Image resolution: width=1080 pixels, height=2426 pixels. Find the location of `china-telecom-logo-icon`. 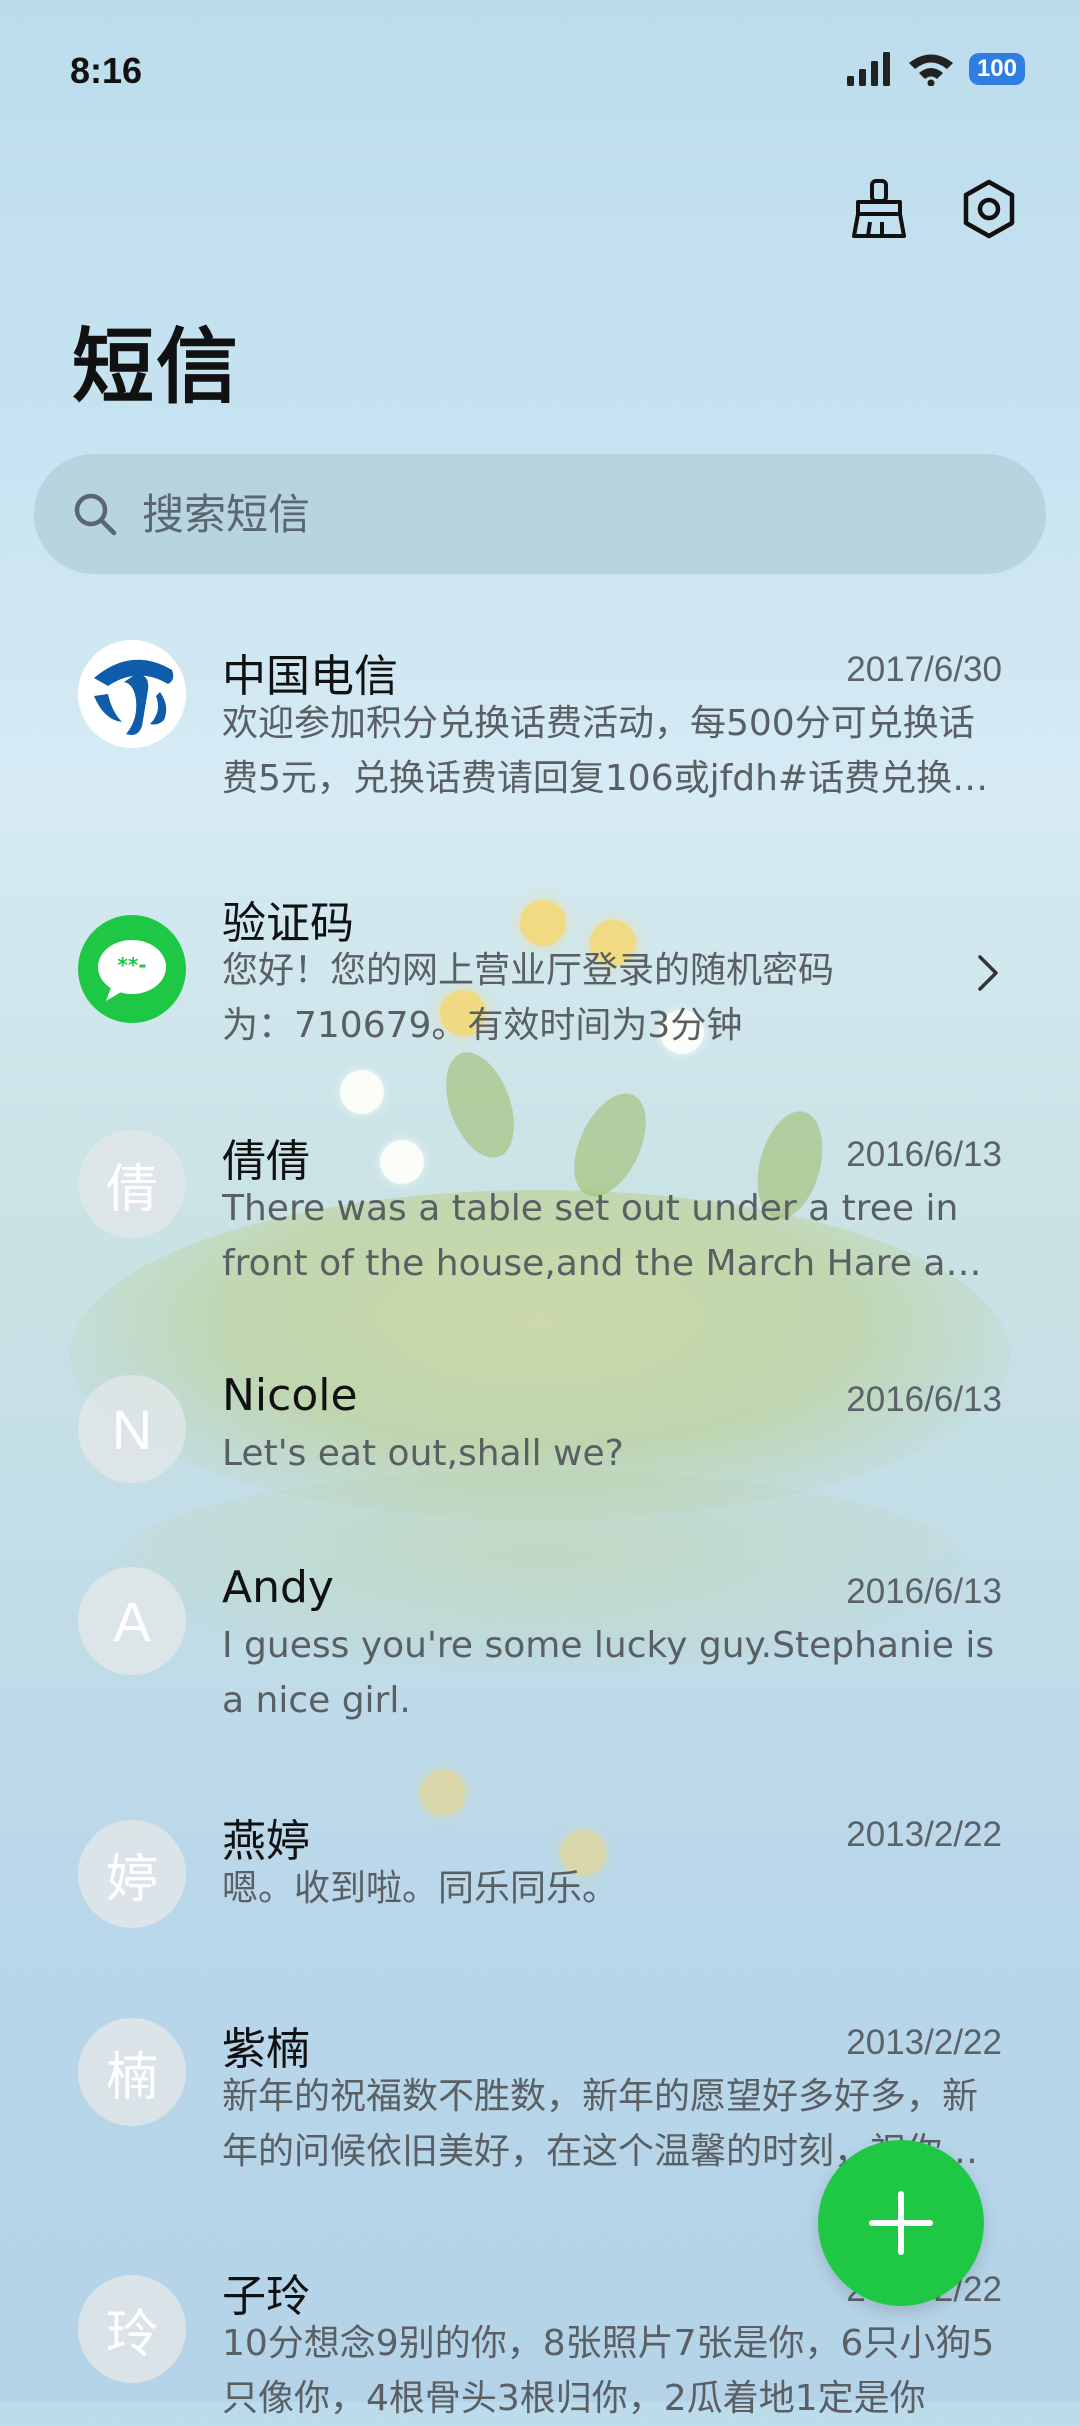

china-telecom-logo-icon is located at coordinates (132, 694).